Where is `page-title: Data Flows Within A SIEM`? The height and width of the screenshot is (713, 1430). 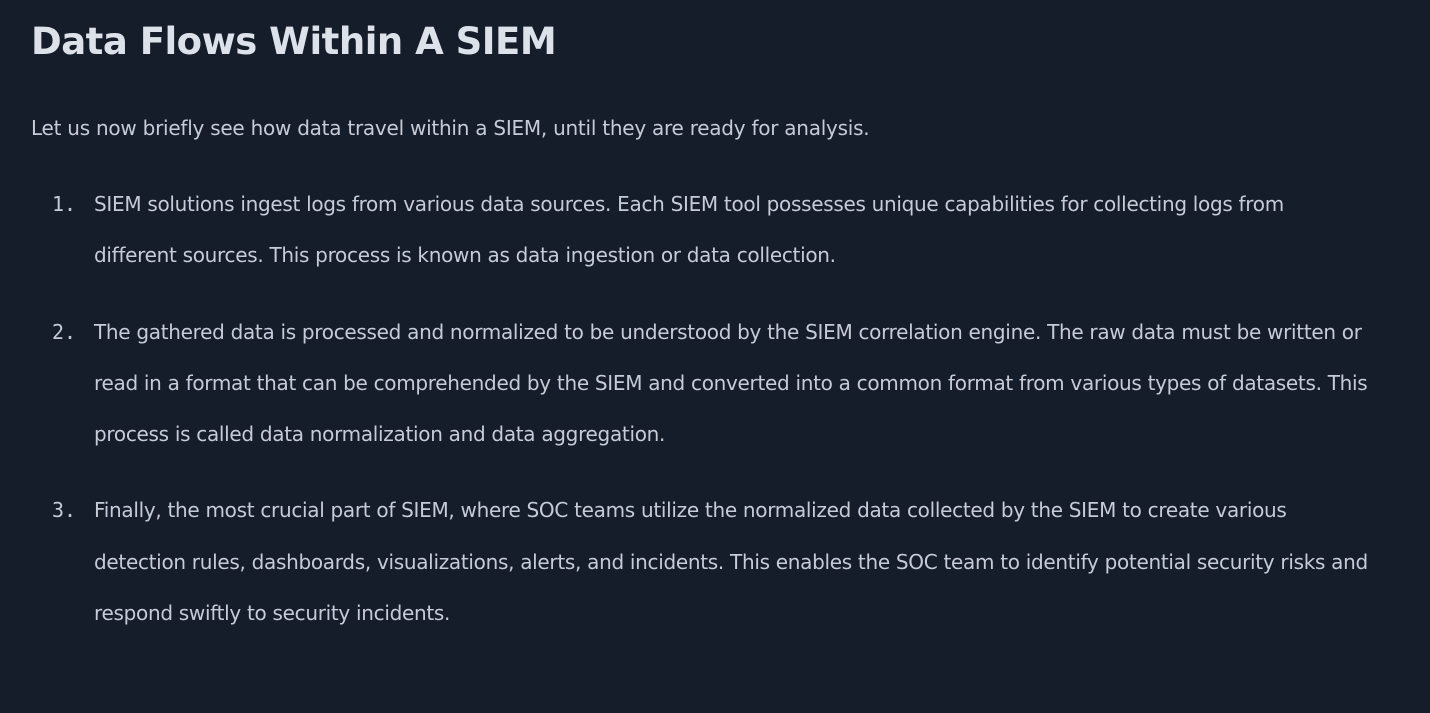
page-title: Data Flows Within A SIEM is located at coordinates (294, 41).